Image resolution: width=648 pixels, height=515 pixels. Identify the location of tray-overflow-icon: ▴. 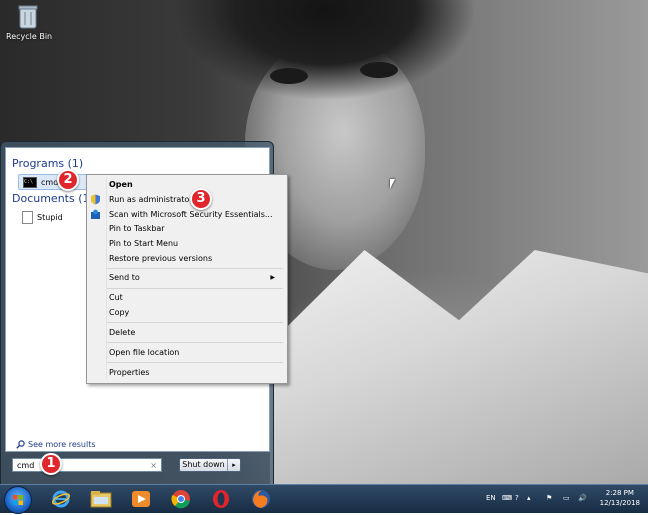
(529, 498).